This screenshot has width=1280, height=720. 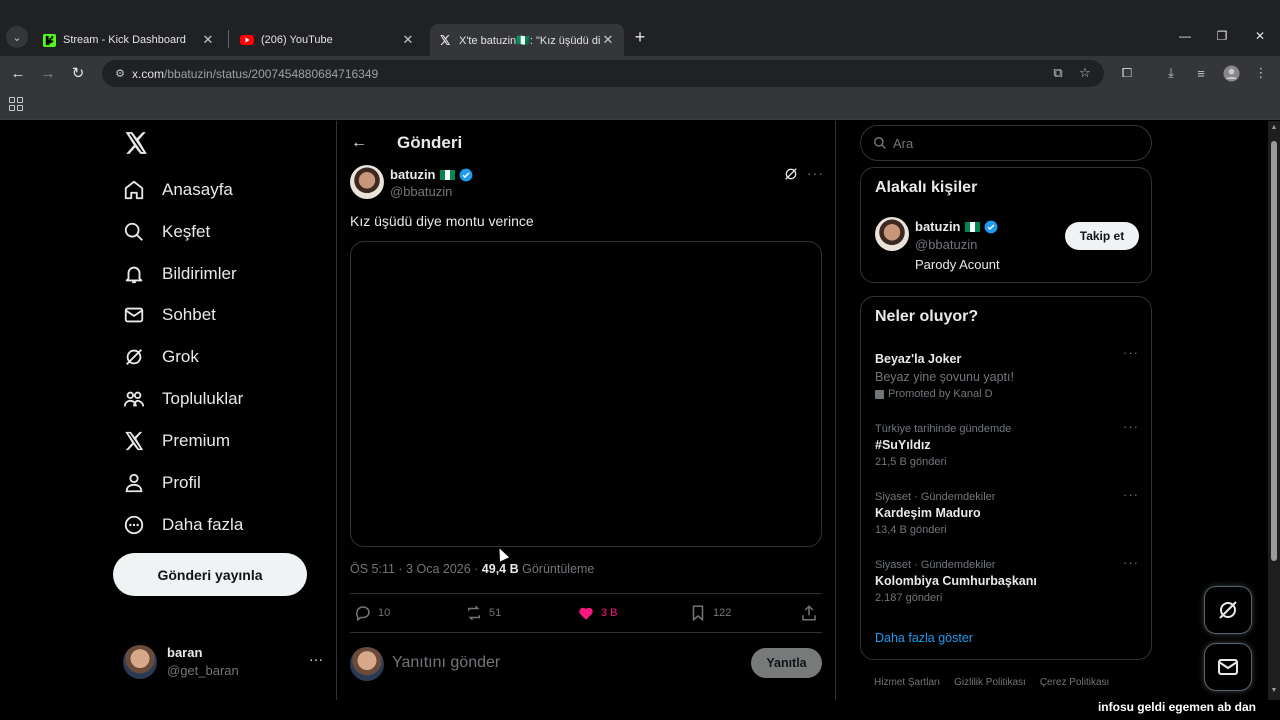 I want to click on nav-item-profile: Profil, so click(x=162, y=483).